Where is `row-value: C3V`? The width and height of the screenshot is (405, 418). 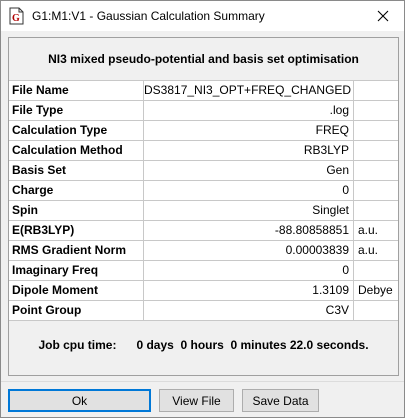 row-value: C3V is located at coordinates (249, 310).